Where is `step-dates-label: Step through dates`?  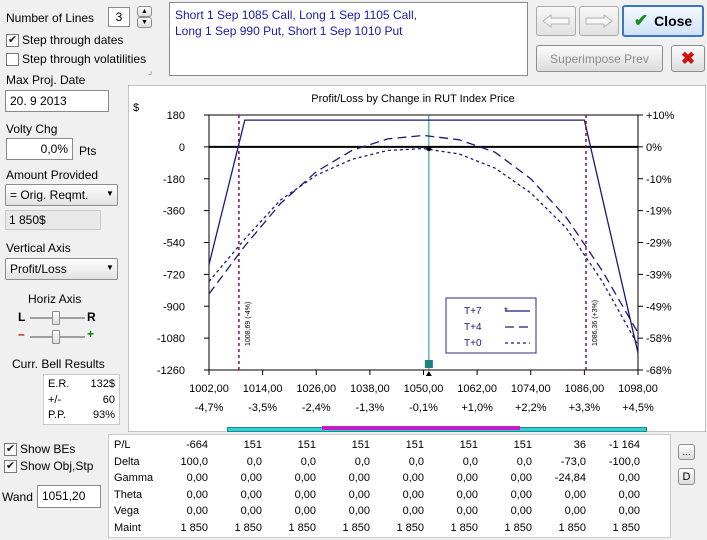
step-dates-label: Step through dates is located at coordinates (73, 40).